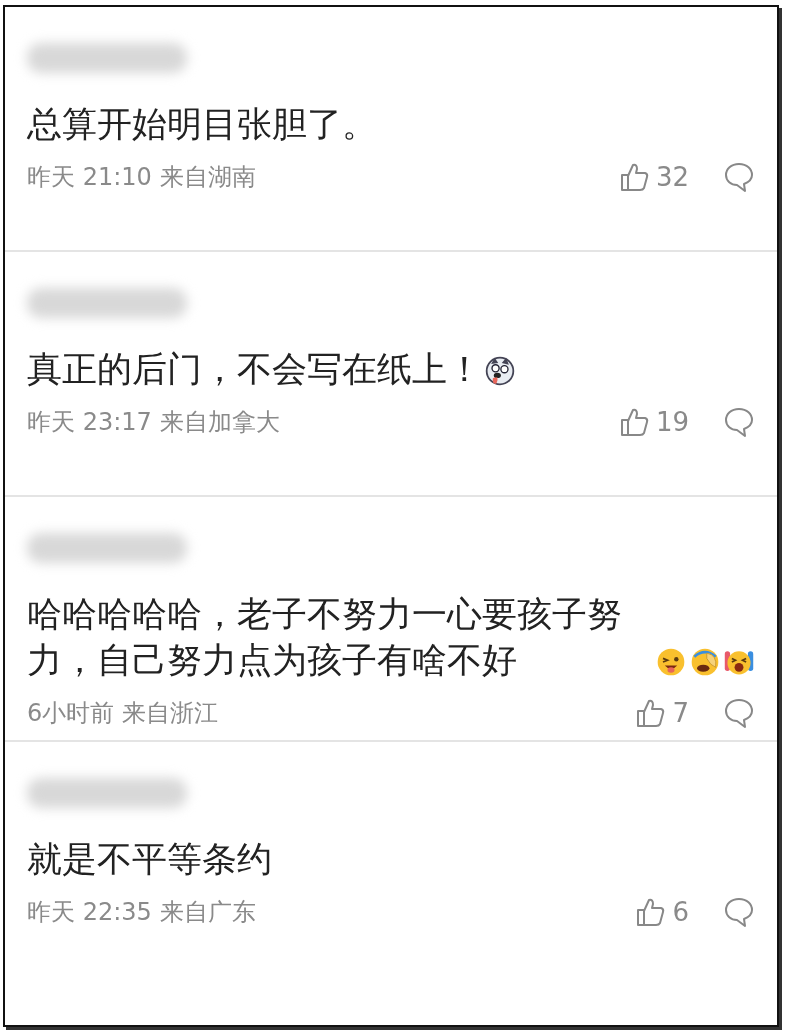  Describe the element at coordinates (219, 422) in the screenshot. I see `comment-location: 来自加拿大` at that location.